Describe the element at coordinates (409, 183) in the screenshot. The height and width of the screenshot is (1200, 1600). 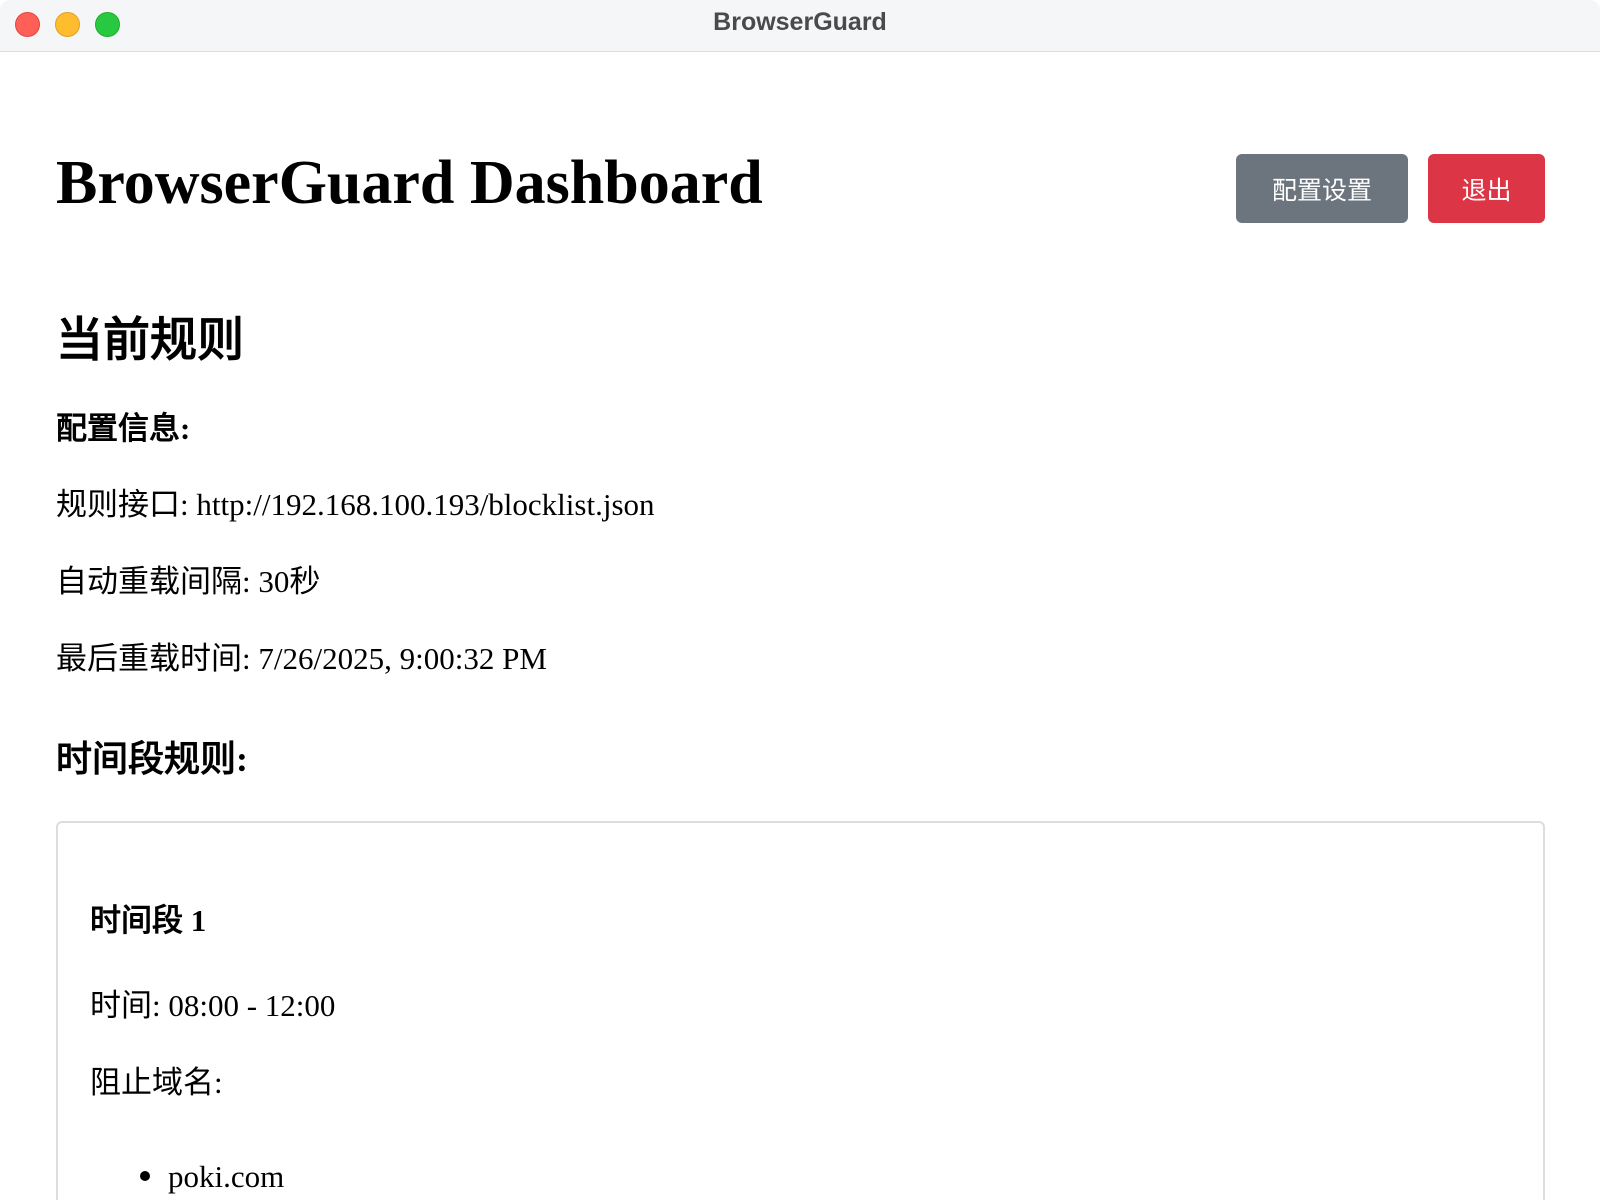
I see `page-title: BrowserGuard Dashboard` at that location.